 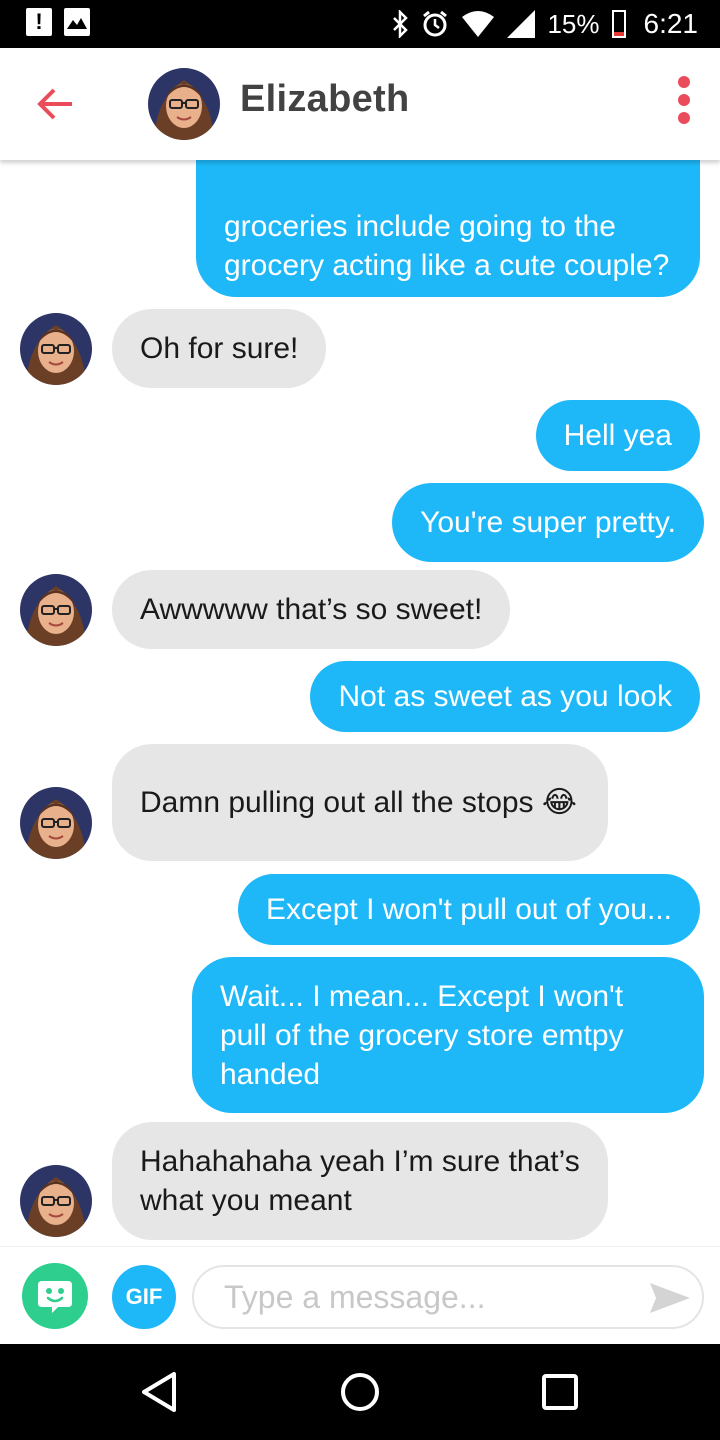 I want to click on square-recents-icon, so click(x=560, y=1392).